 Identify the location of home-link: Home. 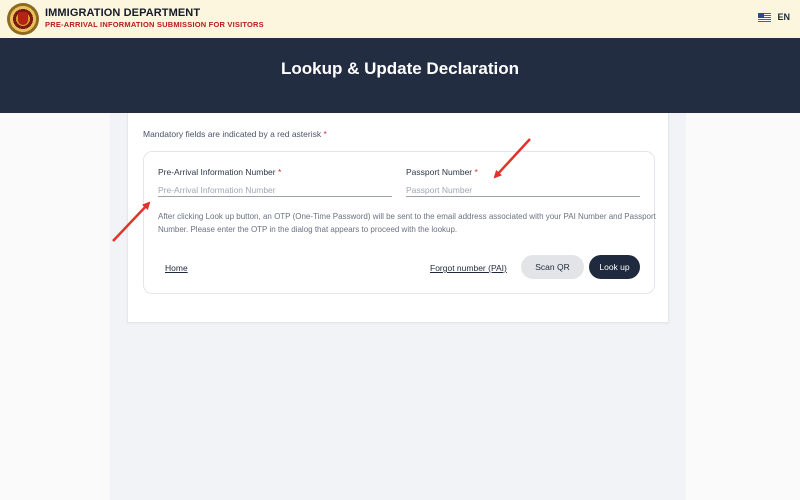
(176, 268).